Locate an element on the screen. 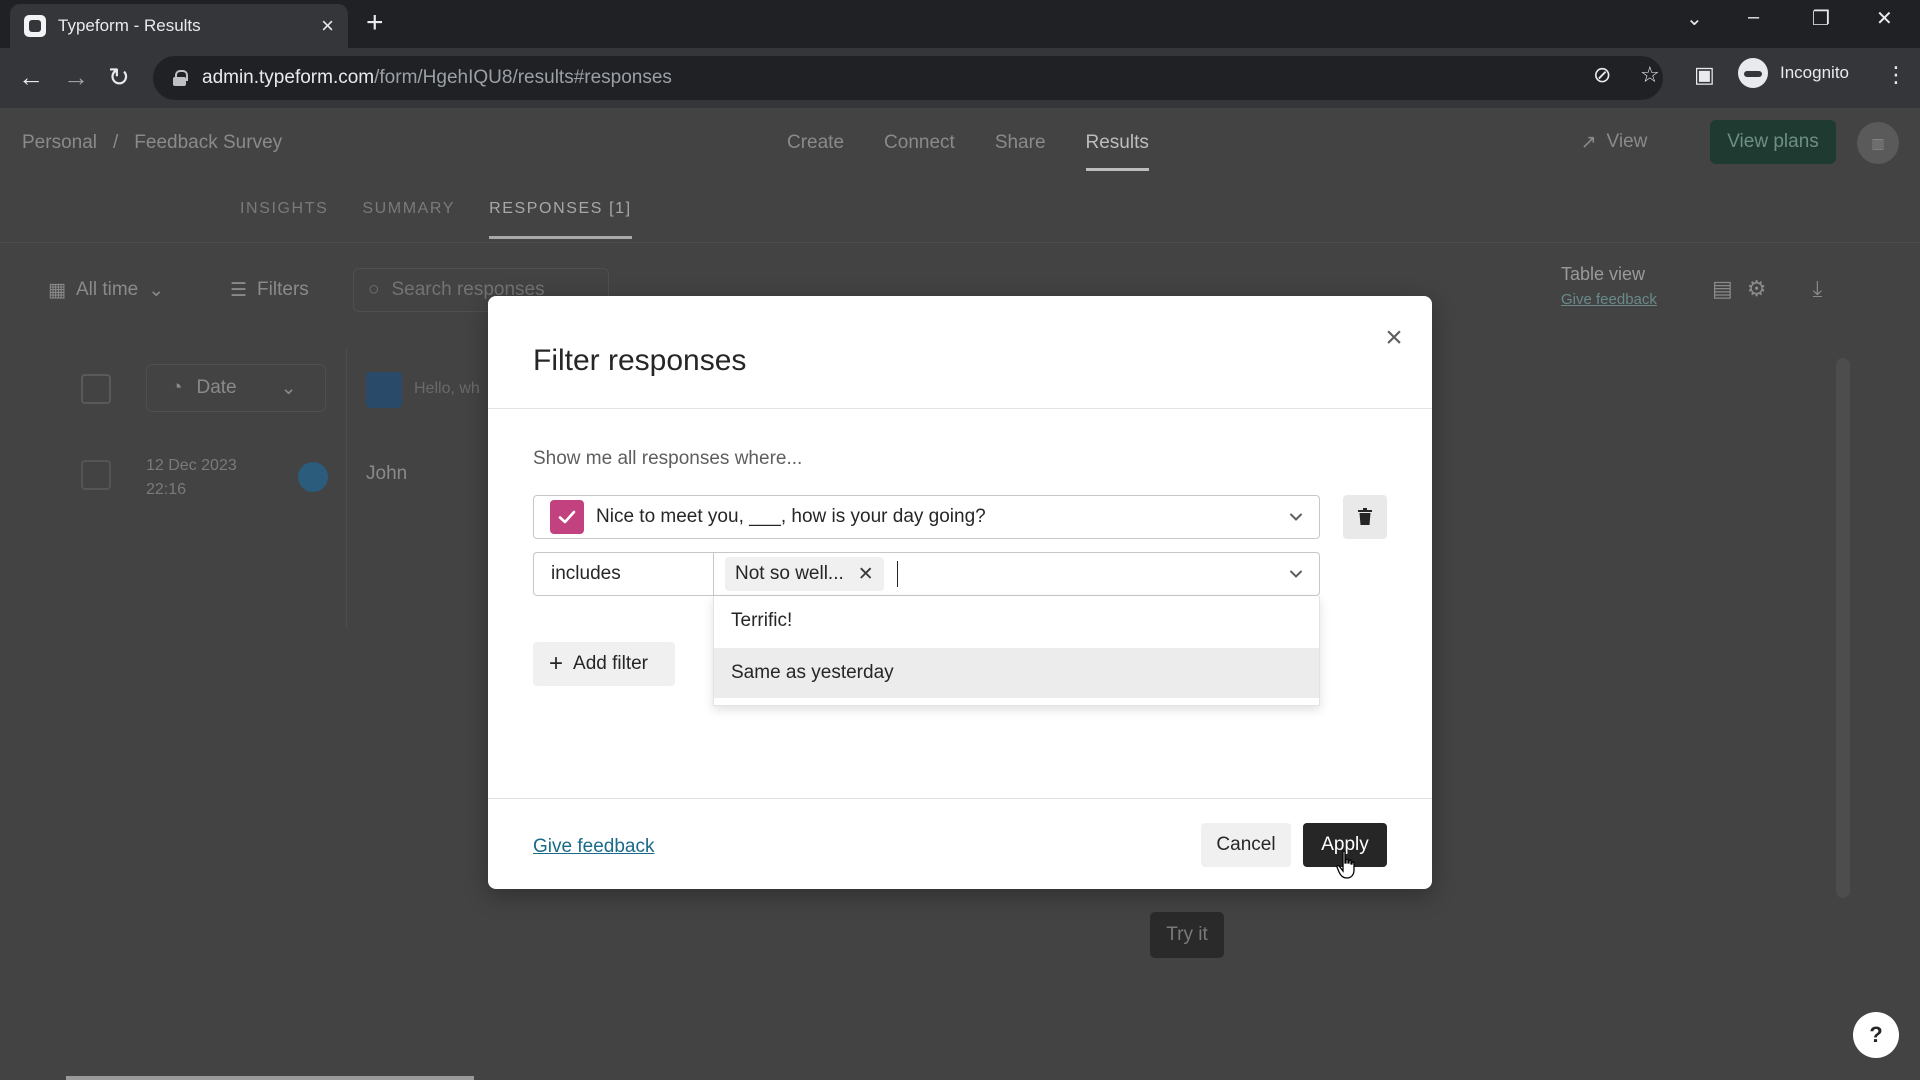  breadcrumb-feedback-survey: Feedback Survey is located at coordinates (208, 142).